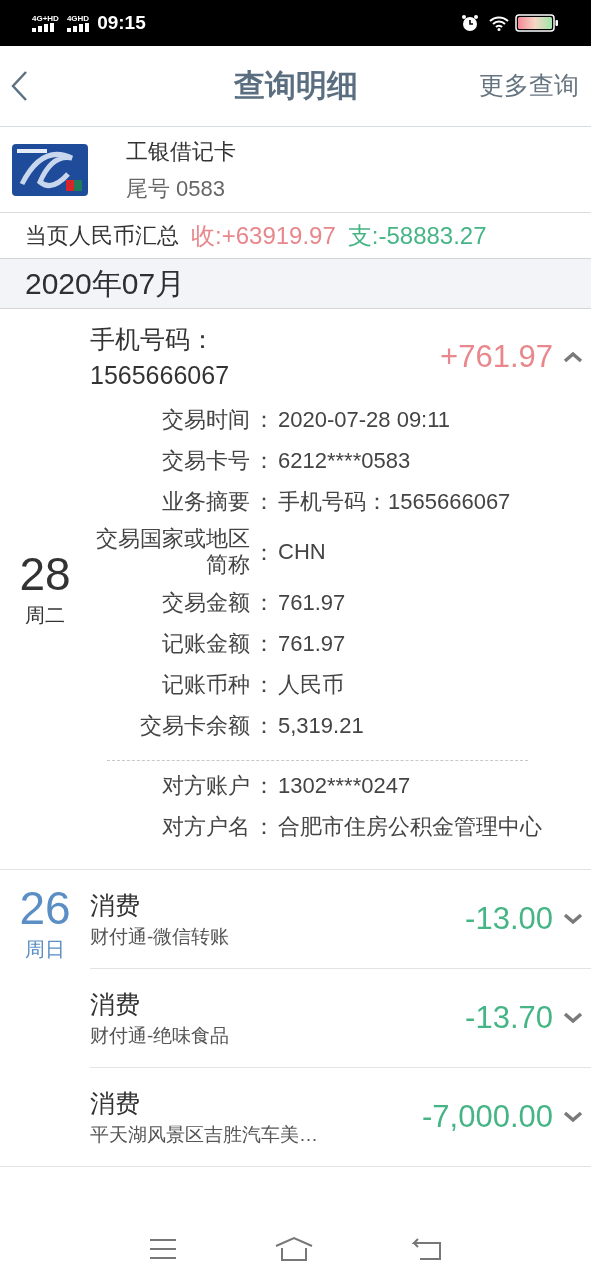 This screenshot has width=591, height=1280. I want to click on network-label: 4G+HD, so click(45, 18).